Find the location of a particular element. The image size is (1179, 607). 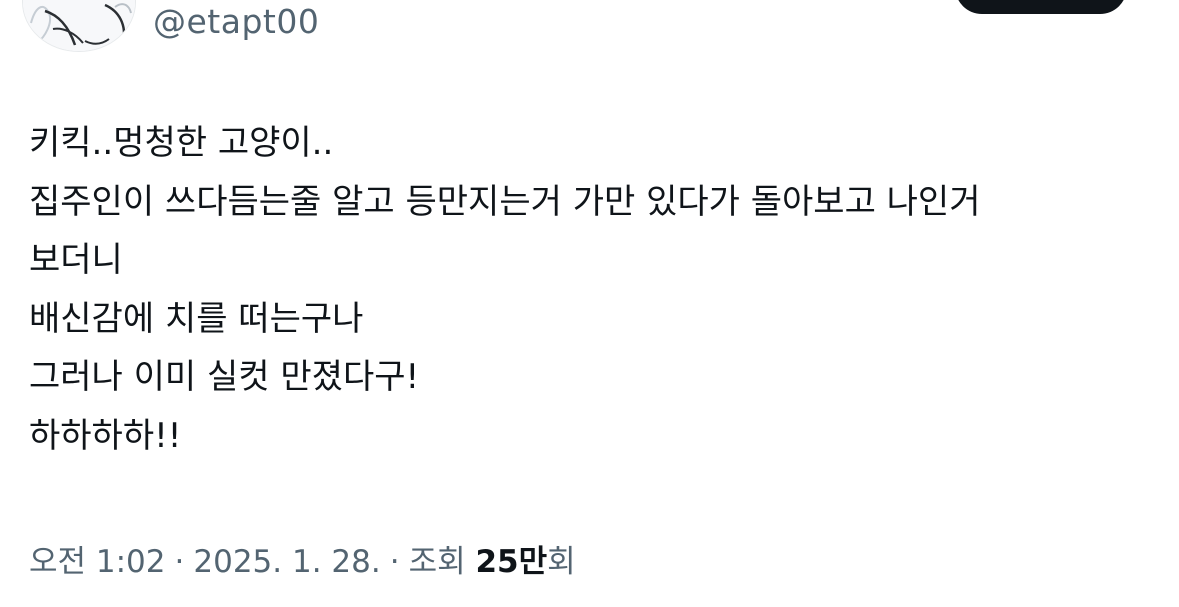

tweet-time: 오전 1:02 is located at coordinates (97, 562).